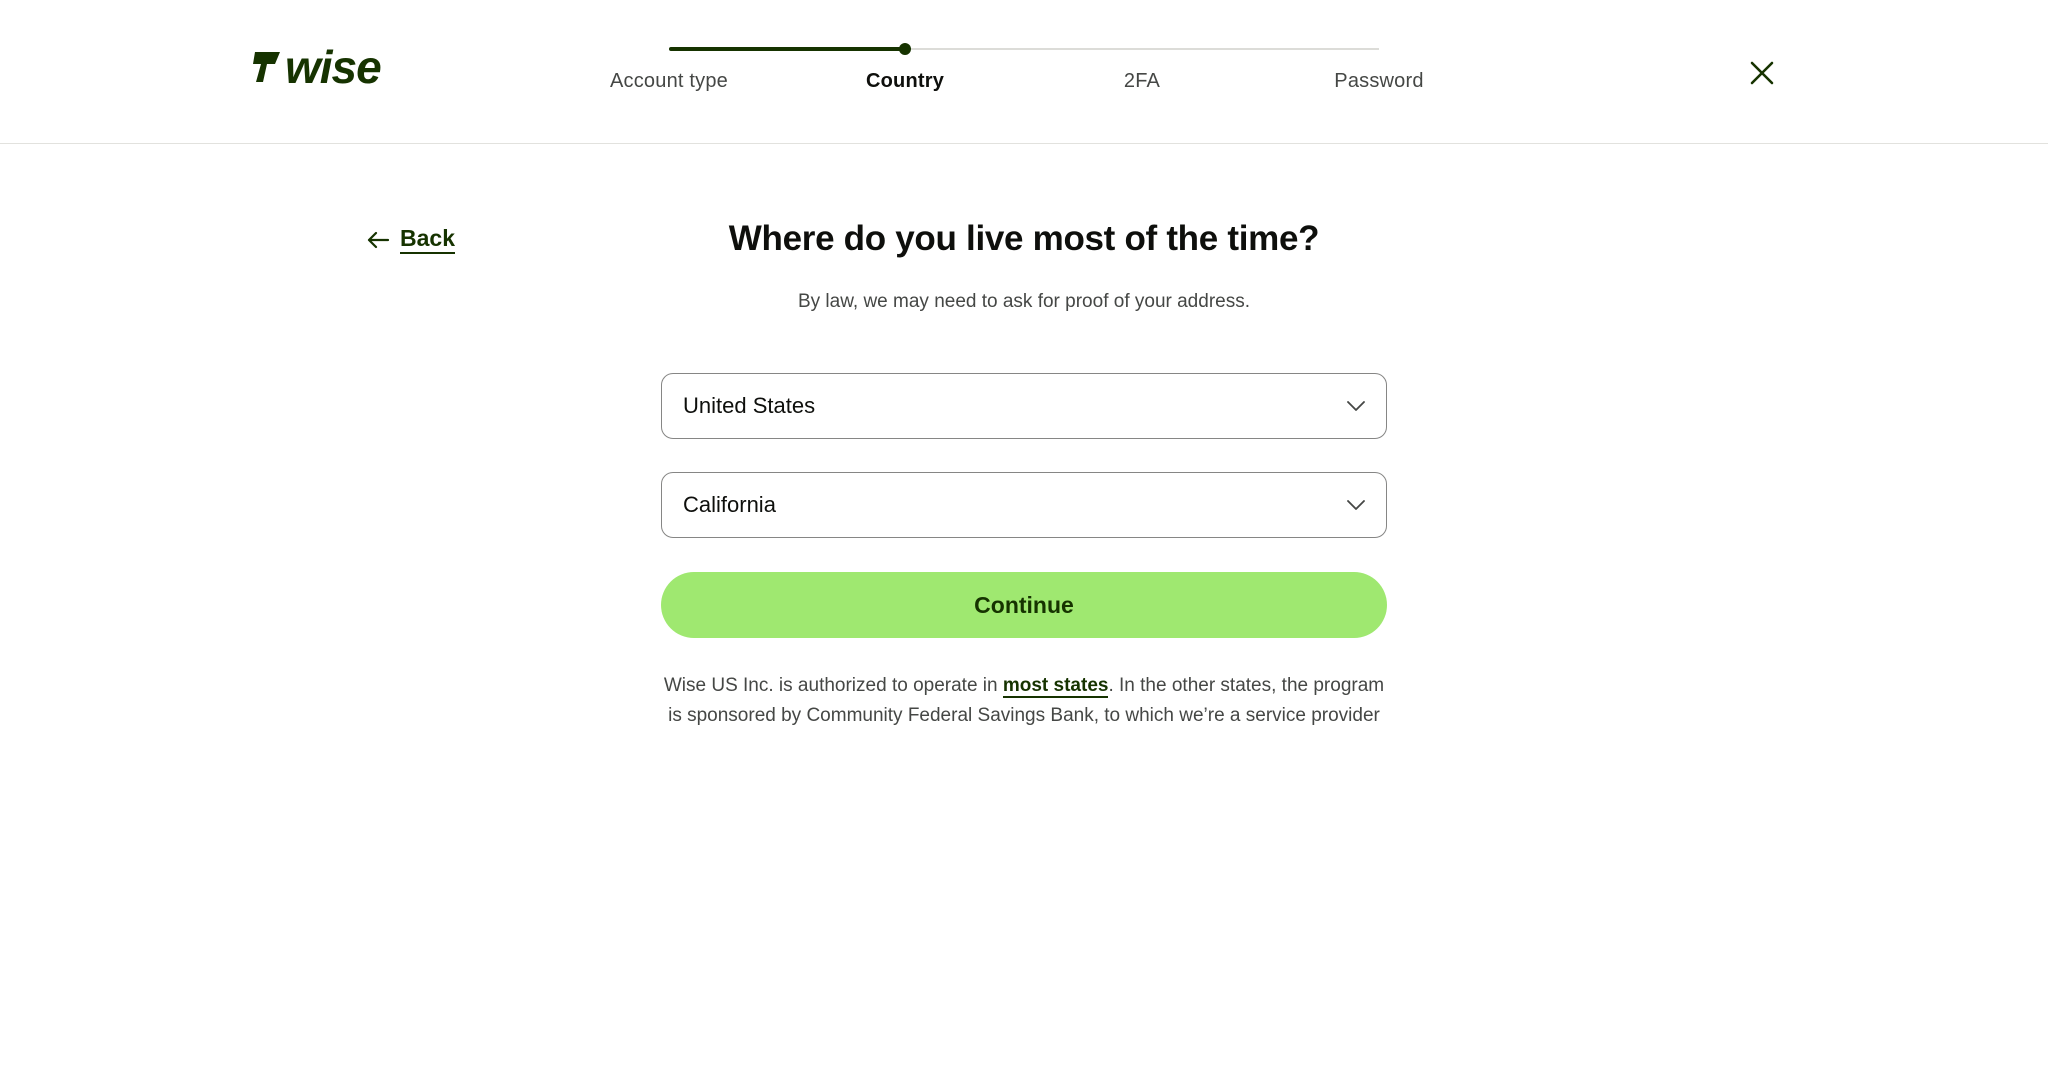 This screenshot has width=2048, height=1075. I want to click on close-button, so click(1762, 73).